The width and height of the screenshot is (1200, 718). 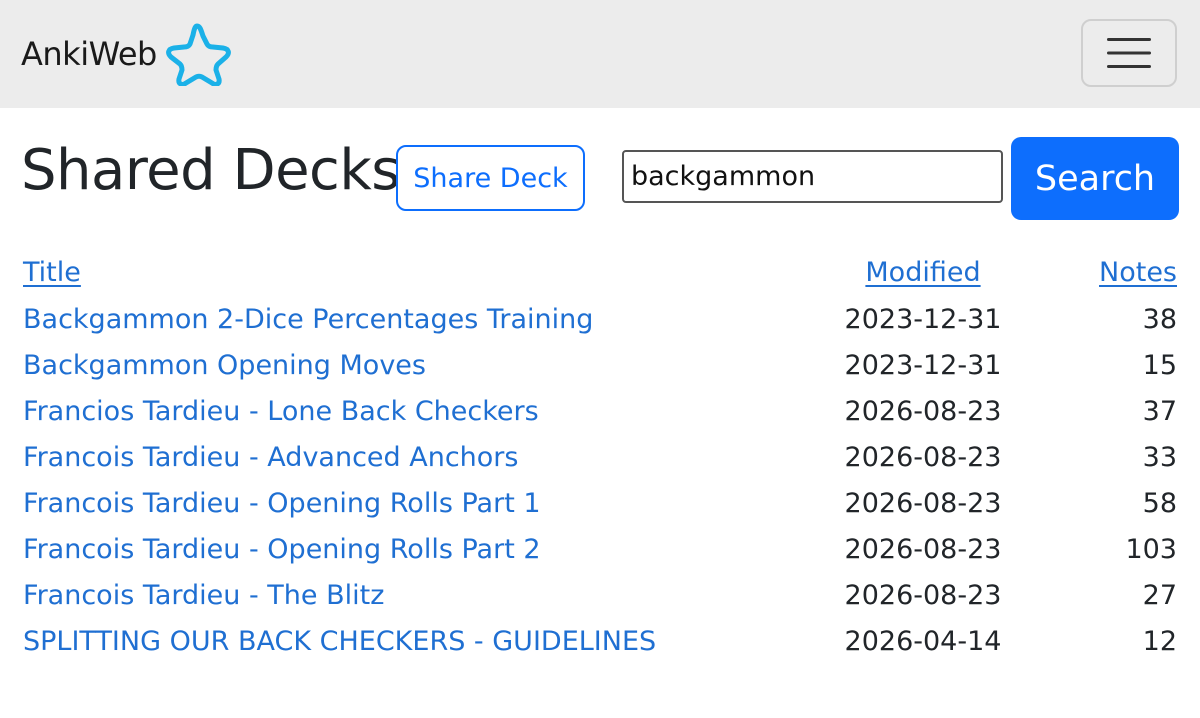 What do you see at coordinates (270, 457) in the screenshot?
I see `deck-title-link: Francois Tardieu - Advanced Anchors` at bounding box center [270, 457].